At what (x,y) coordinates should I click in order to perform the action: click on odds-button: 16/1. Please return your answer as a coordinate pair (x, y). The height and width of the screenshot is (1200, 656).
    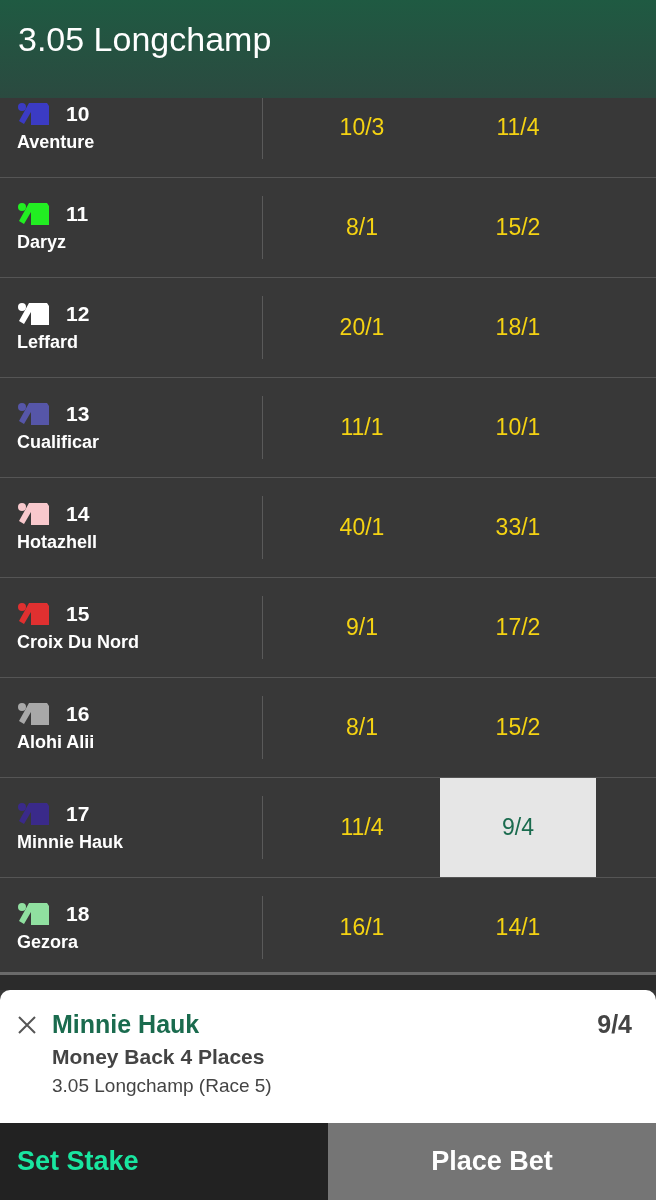
    Looking at the image, I should click on (362, 925).